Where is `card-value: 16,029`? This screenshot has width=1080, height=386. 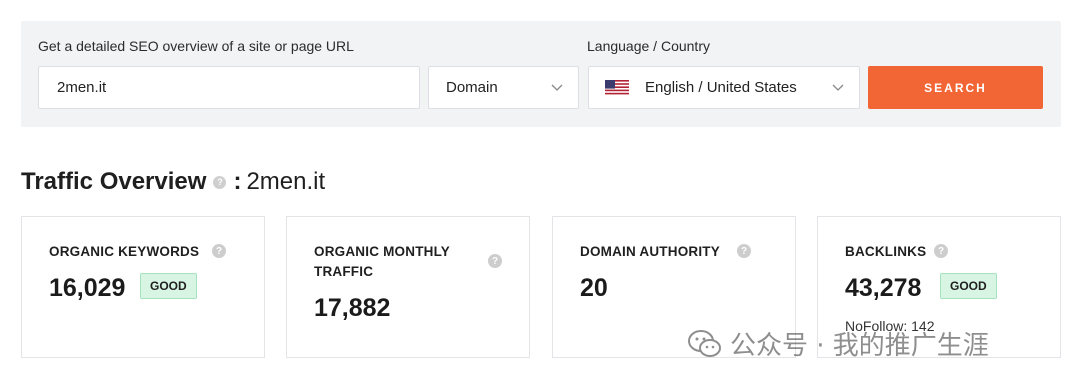 card-value: 16,029 is located at coordinates (87, 288).